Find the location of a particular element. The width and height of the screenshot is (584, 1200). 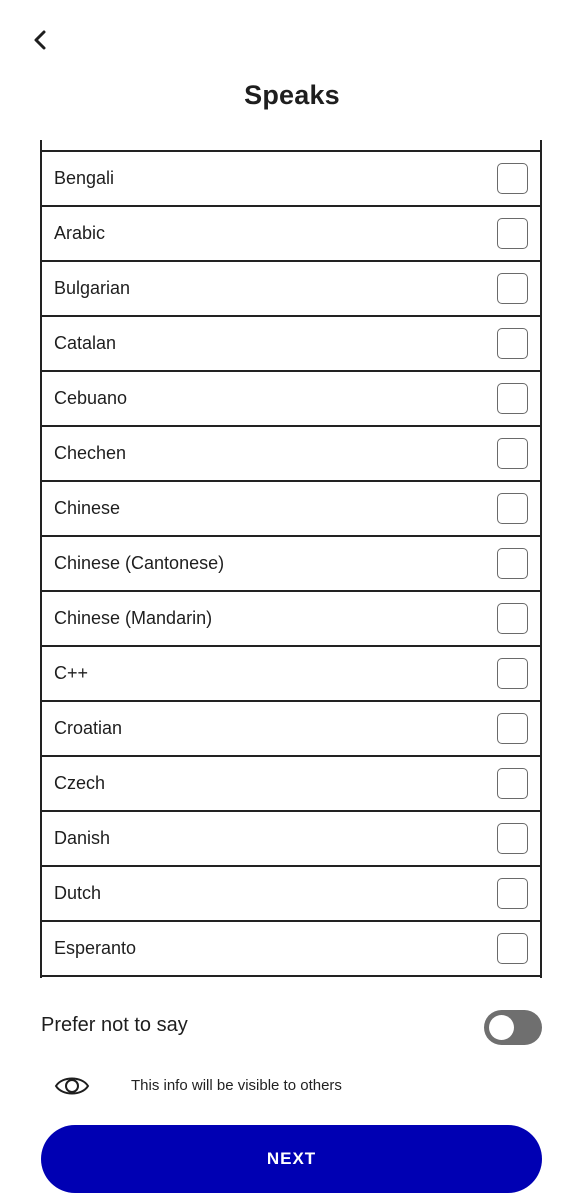

language-row: Danish is located at coordinates (291, 838).